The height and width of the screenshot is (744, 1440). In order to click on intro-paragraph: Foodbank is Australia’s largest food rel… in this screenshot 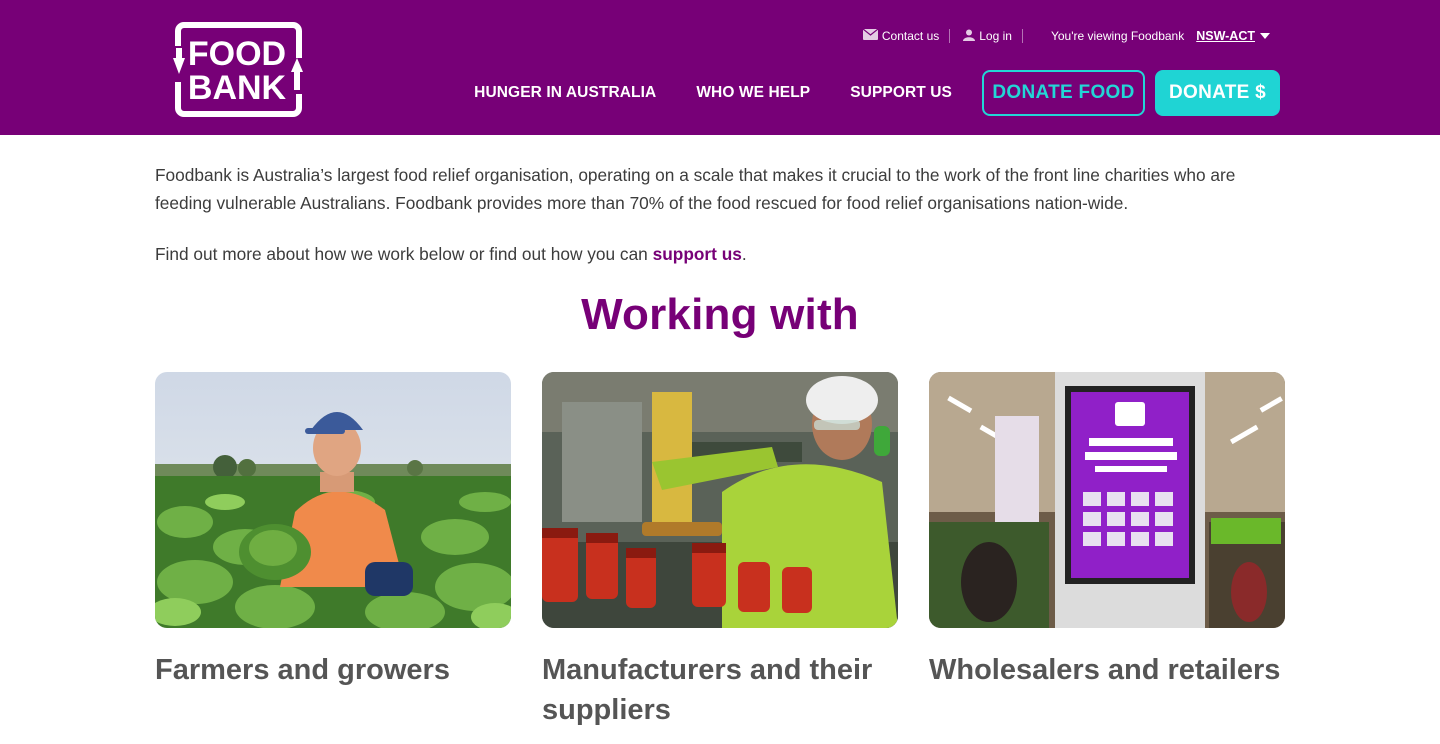, I will do `click(695, 189)`.